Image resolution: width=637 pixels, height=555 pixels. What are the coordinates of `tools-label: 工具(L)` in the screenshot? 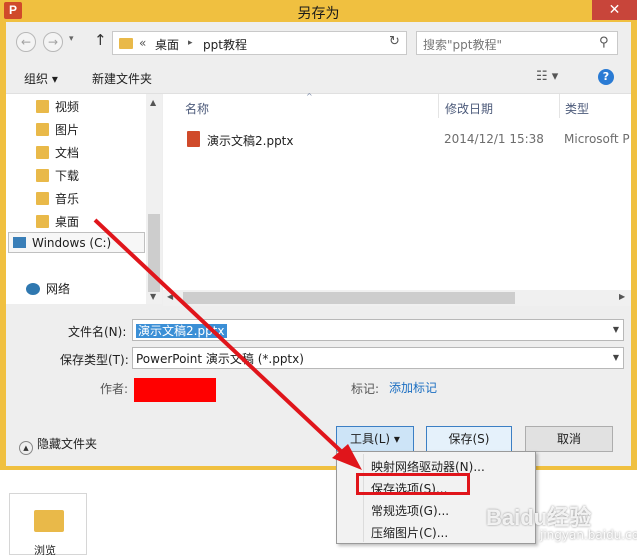 It's located at (370, 439).